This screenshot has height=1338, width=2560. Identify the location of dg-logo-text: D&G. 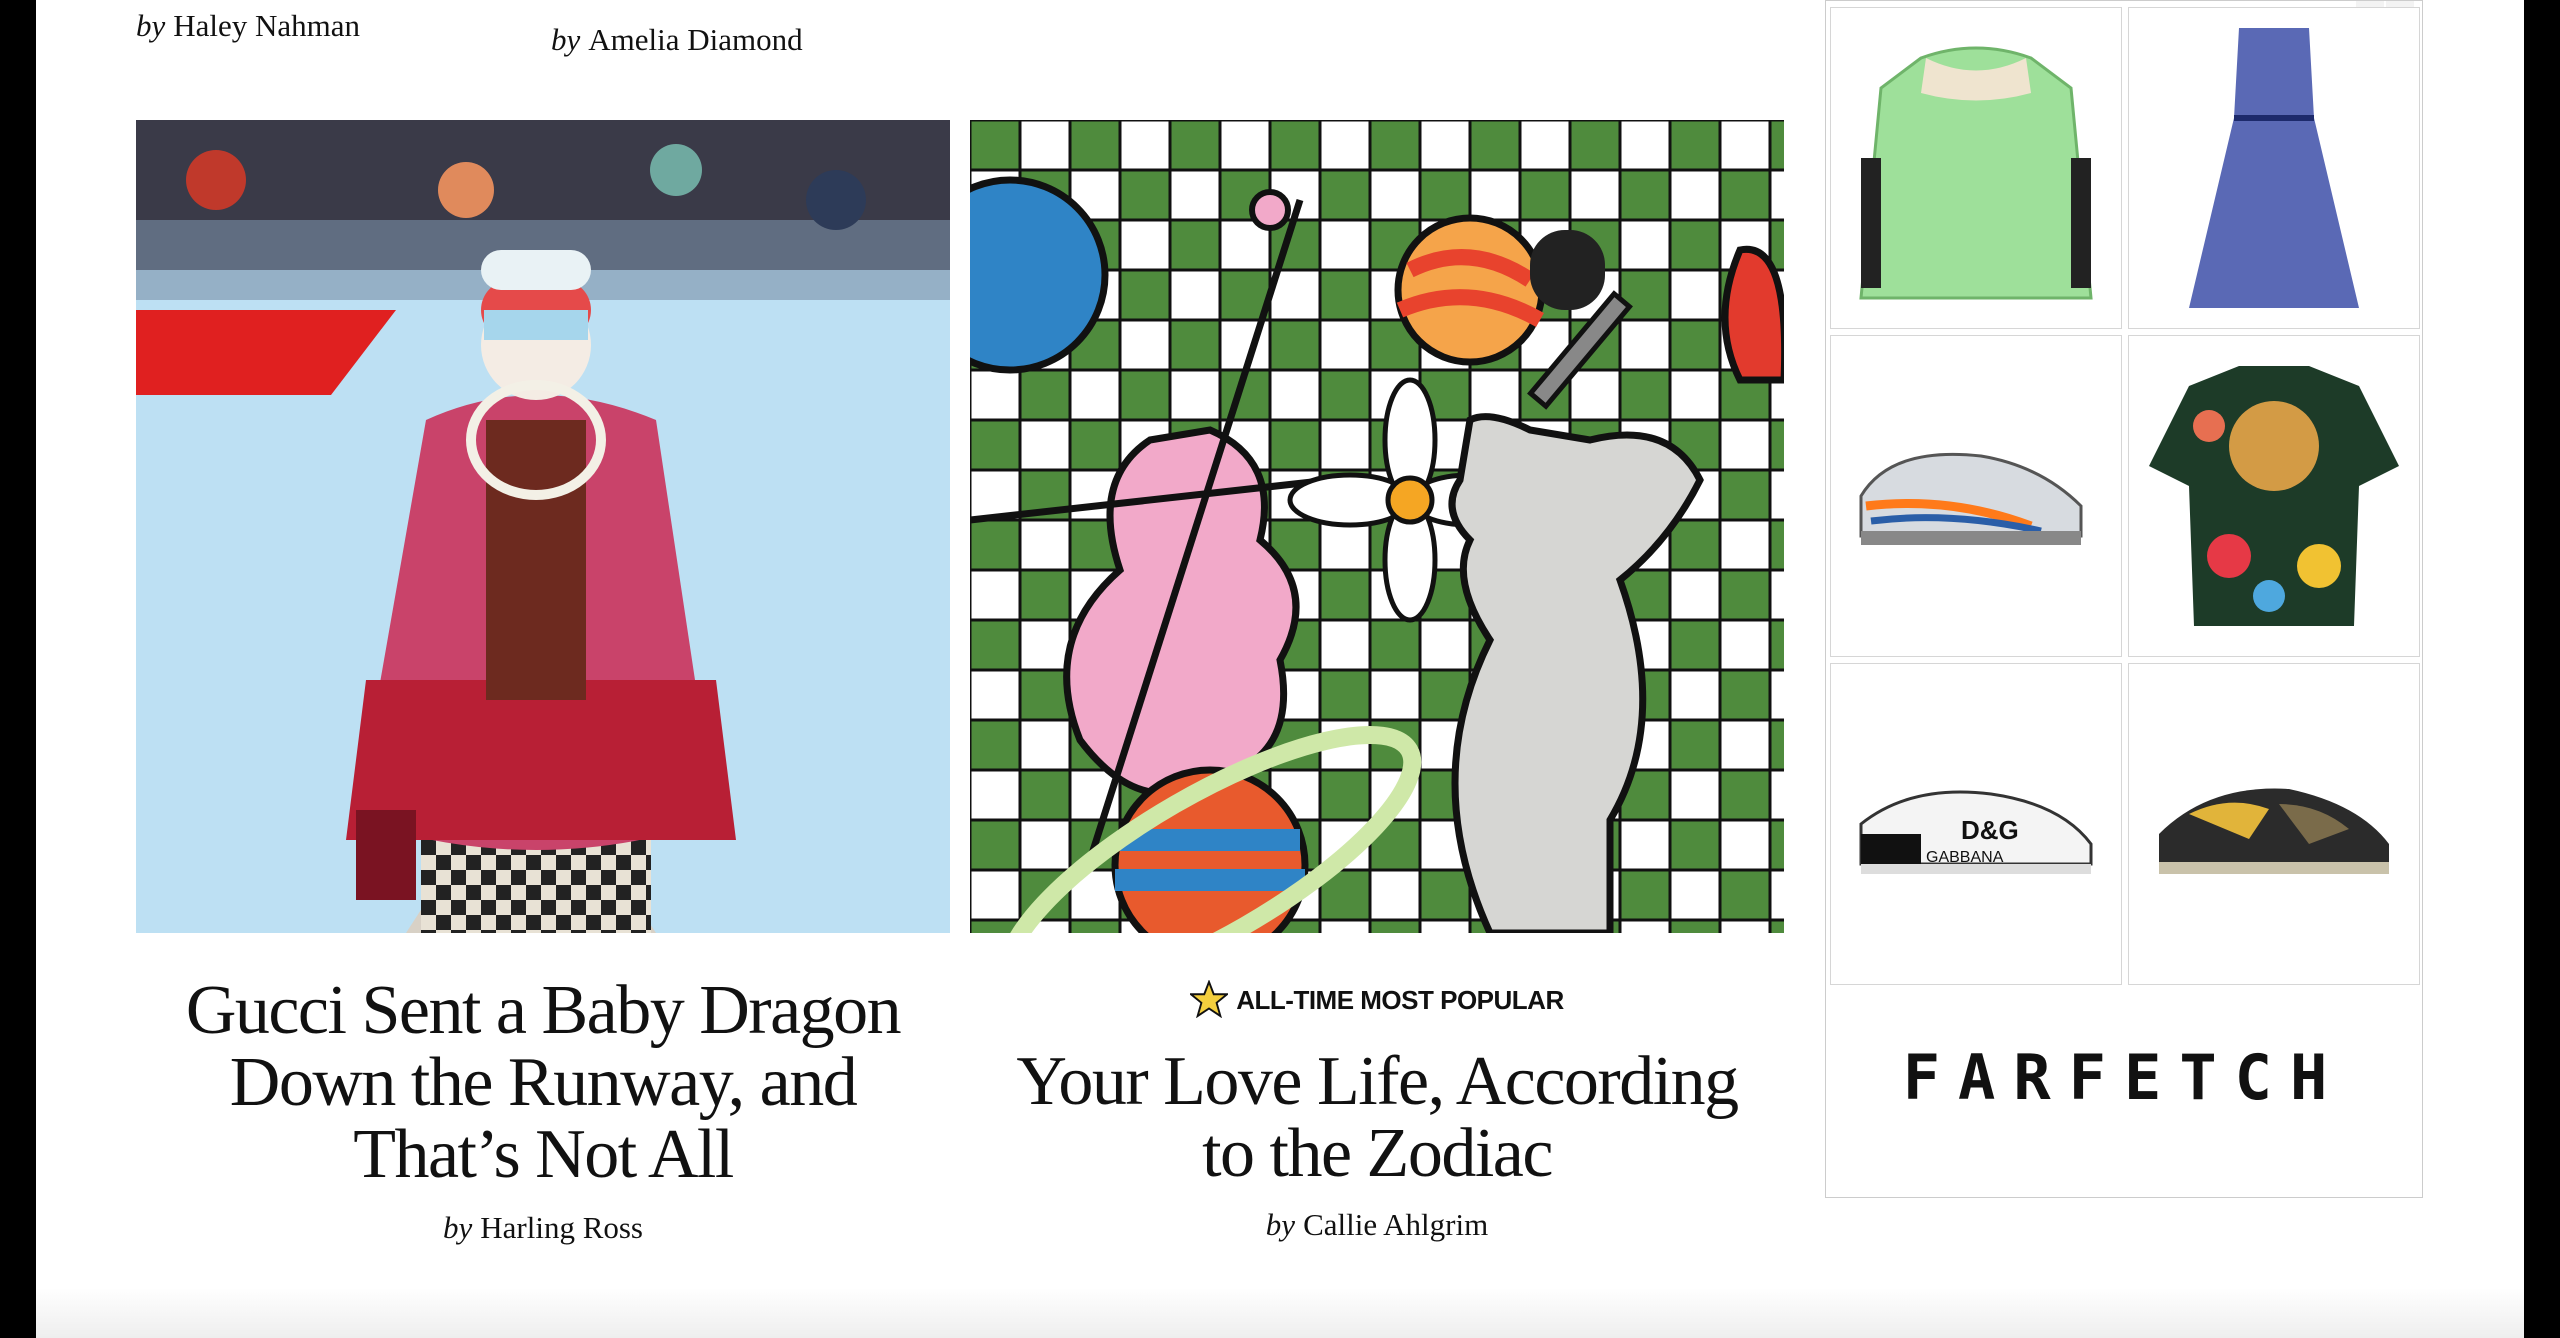
(1990, 830).